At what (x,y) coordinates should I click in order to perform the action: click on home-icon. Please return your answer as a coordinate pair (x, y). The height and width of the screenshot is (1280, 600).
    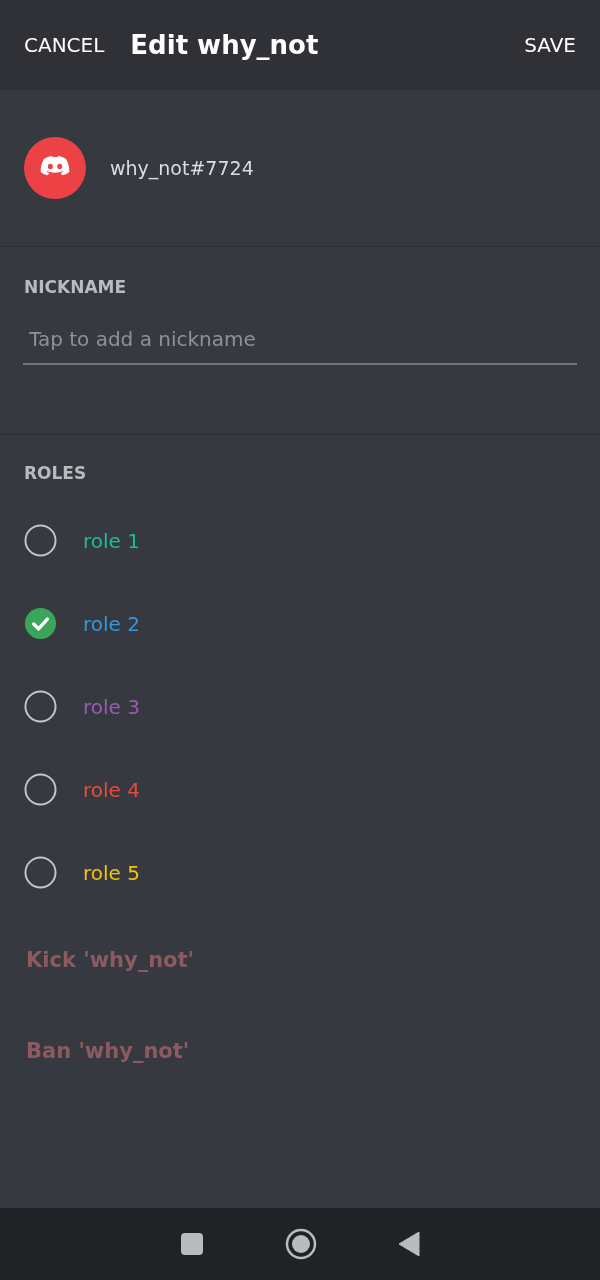
    Looking at the image, I should click on (301, 1244).